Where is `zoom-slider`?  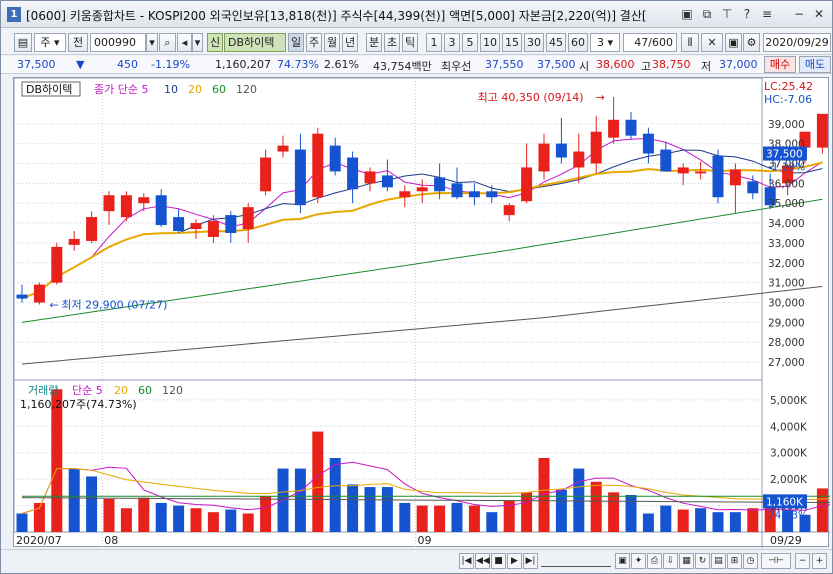
zoom-slider is located at coordinates (576, 561).